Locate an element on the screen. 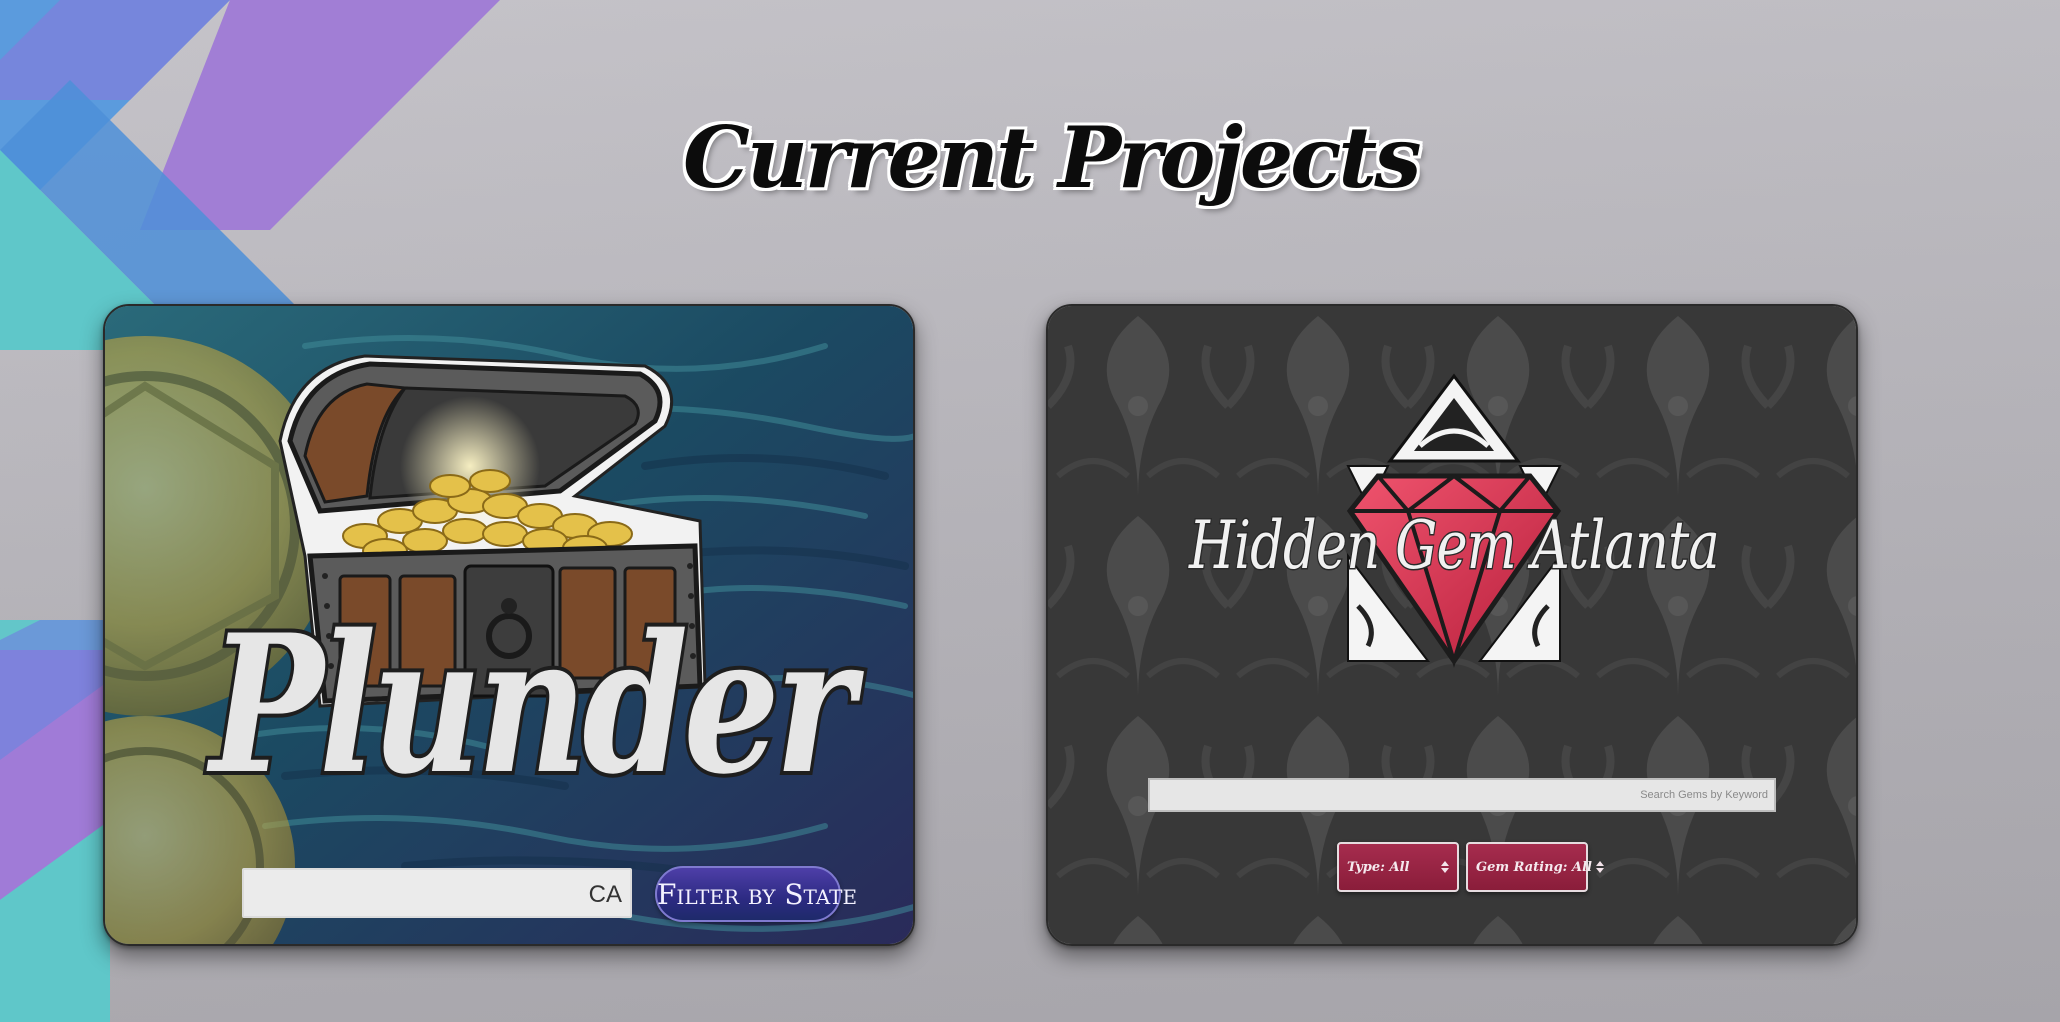 This screenshot has width=2060, height=1022. gem-rating-filter-select: Gem Rating: All is located at coordinates (1535, 867).